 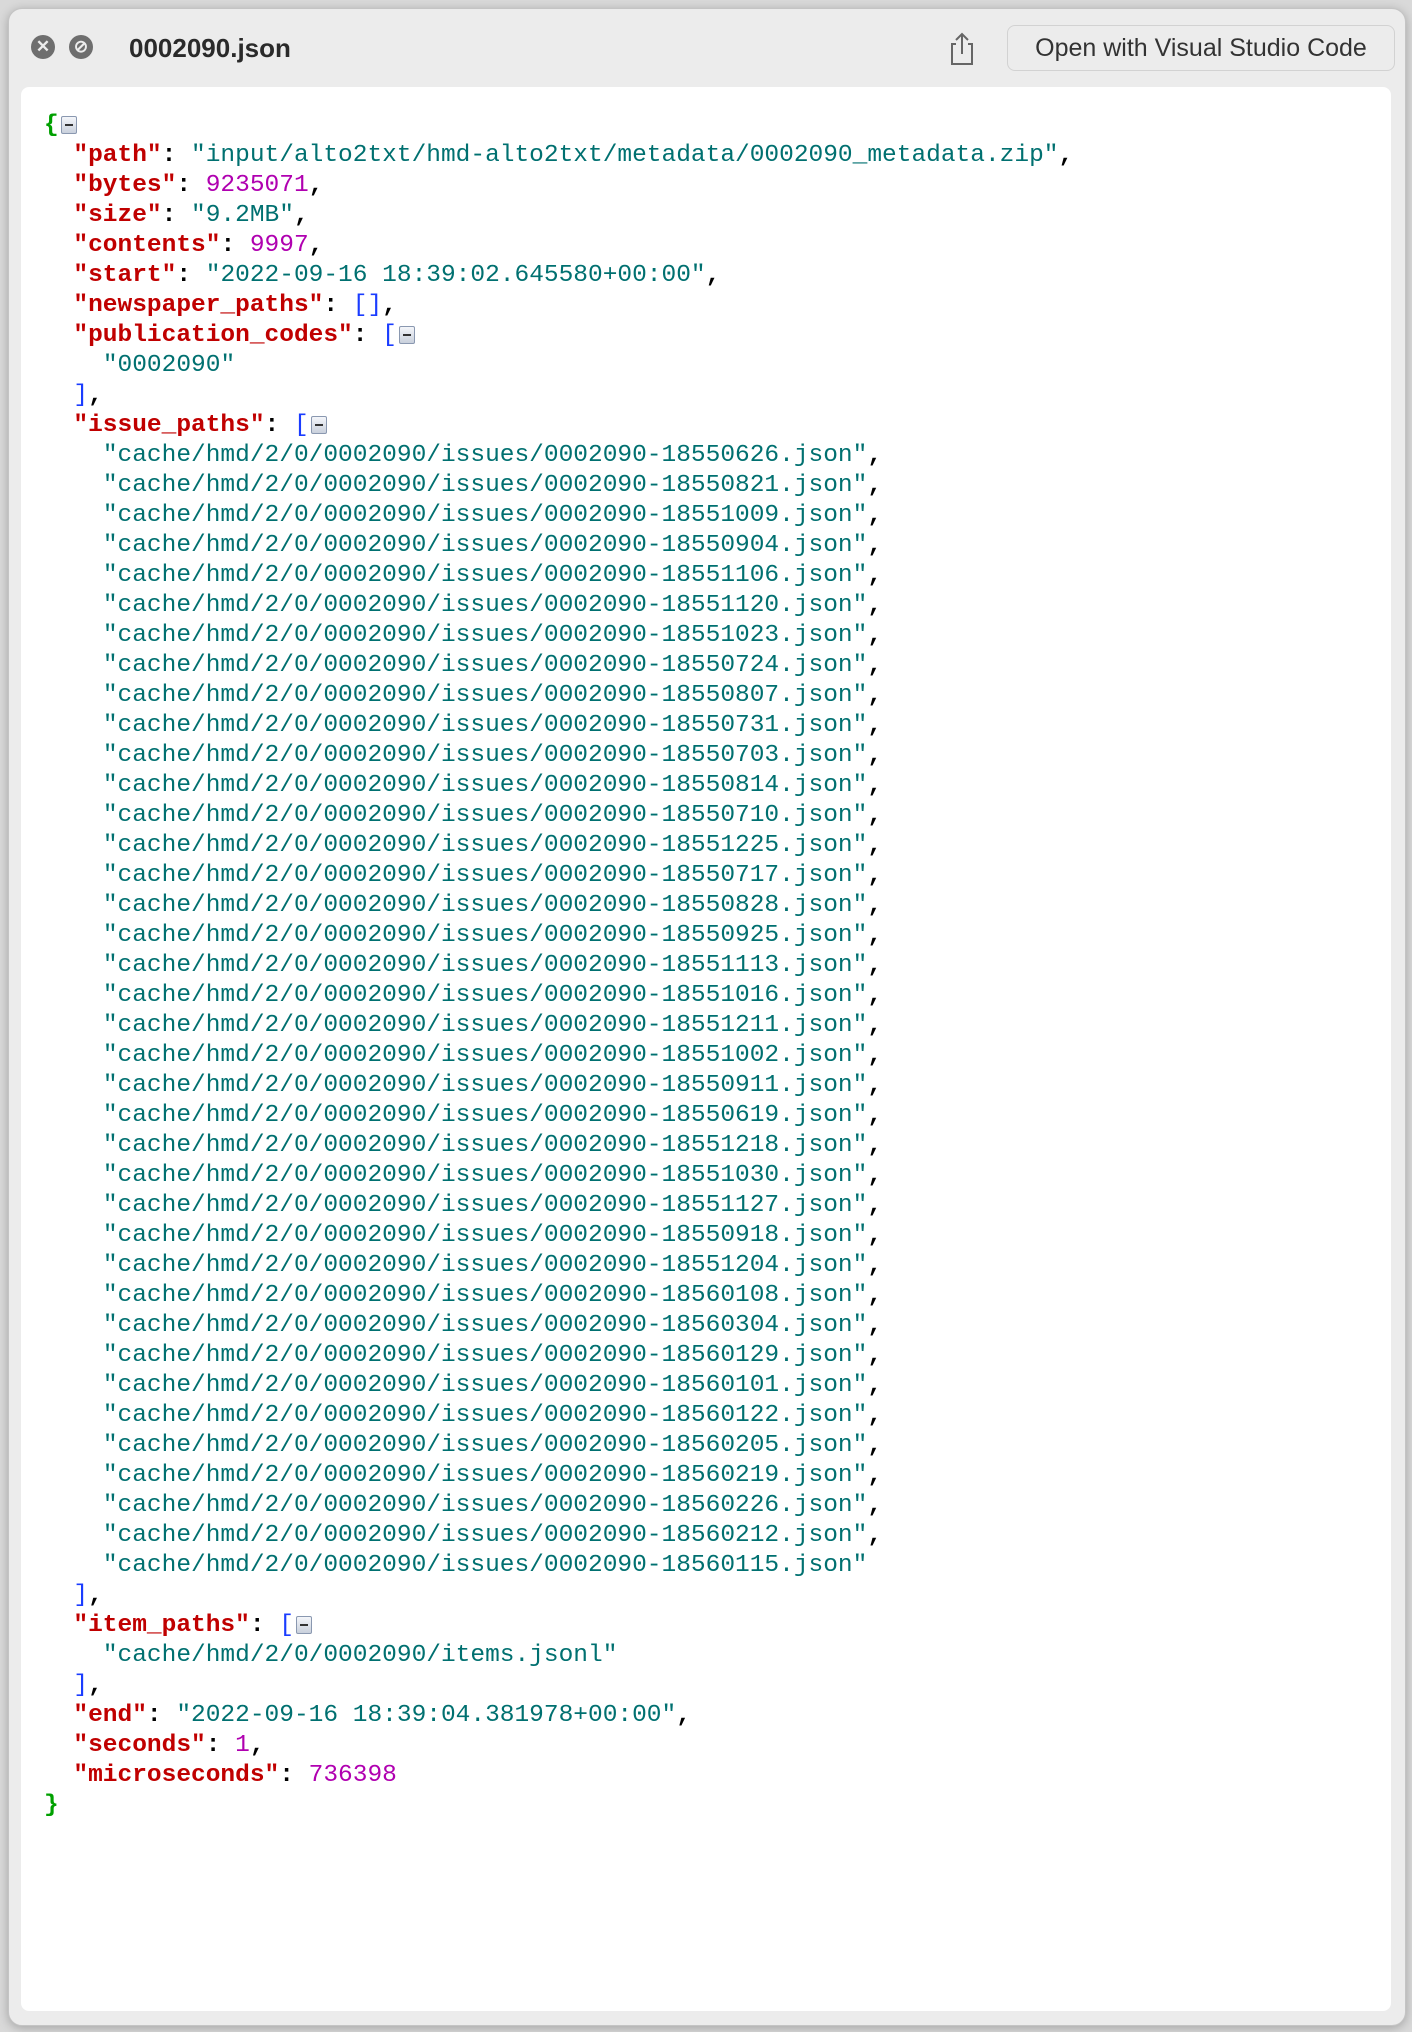 I want to click on json-key: "newspaper_paths", so click(x=198, y=305).